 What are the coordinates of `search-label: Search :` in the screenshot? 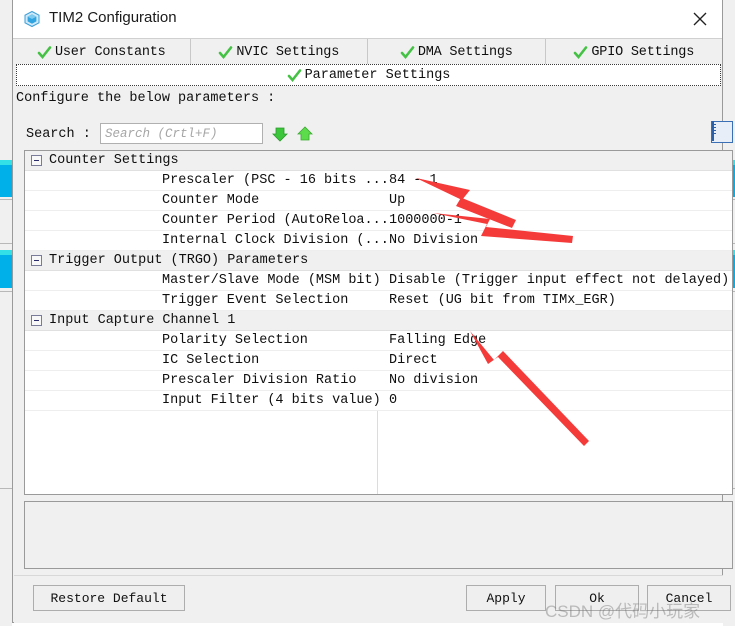 It's located at (58, 134).